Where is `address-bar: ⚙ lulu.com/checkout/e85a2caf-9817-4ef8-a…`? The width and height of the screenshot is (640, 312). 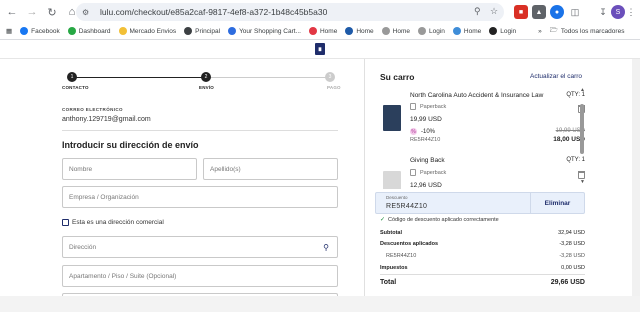
address-bar: ⚙ lulu.com/checkout/e85a2caf-9817-4ef8-a… is located at coordinates (290, 12).